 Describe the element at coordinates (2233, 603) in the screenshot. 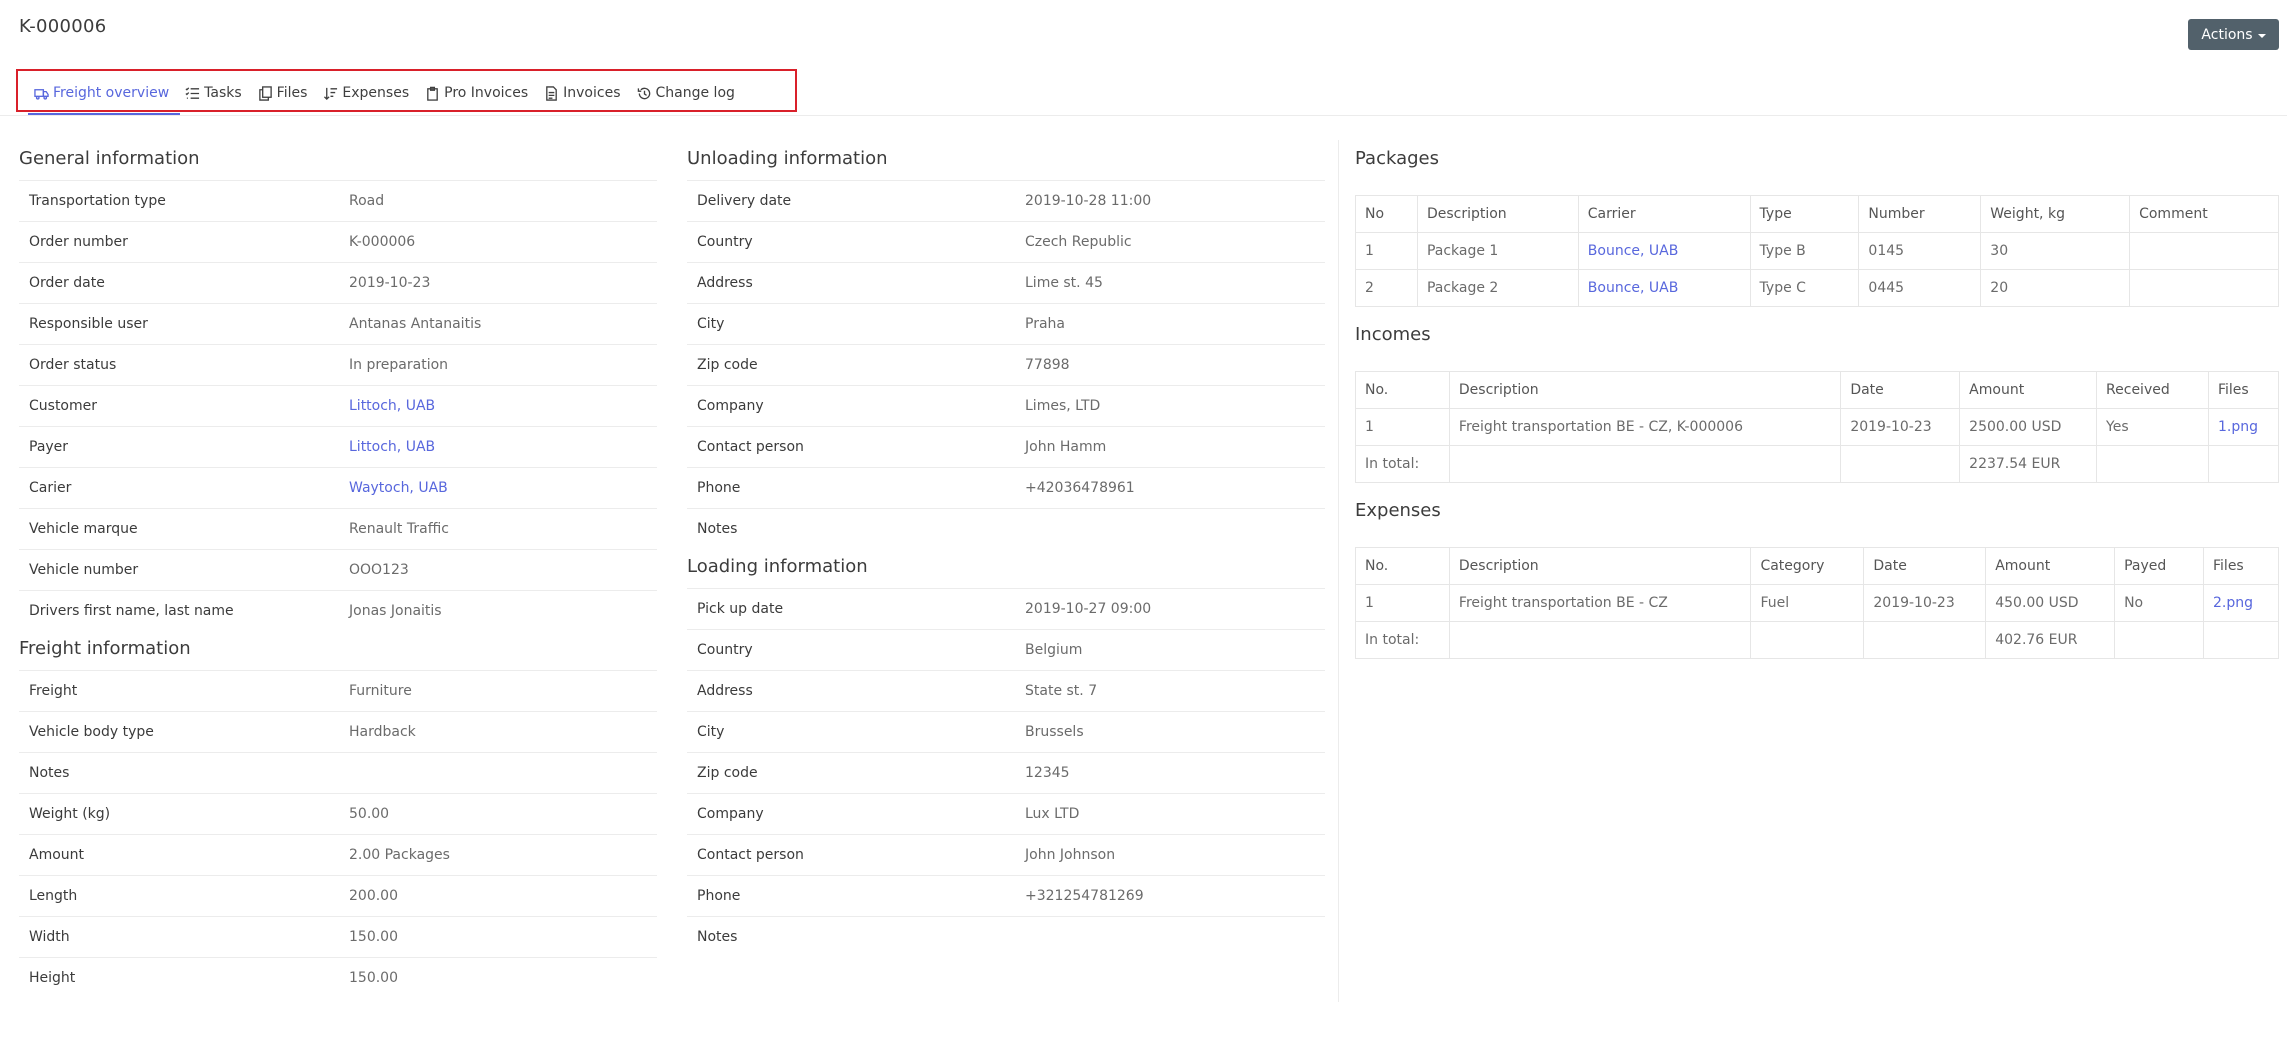

I see `file-link: 2.png` at that location.